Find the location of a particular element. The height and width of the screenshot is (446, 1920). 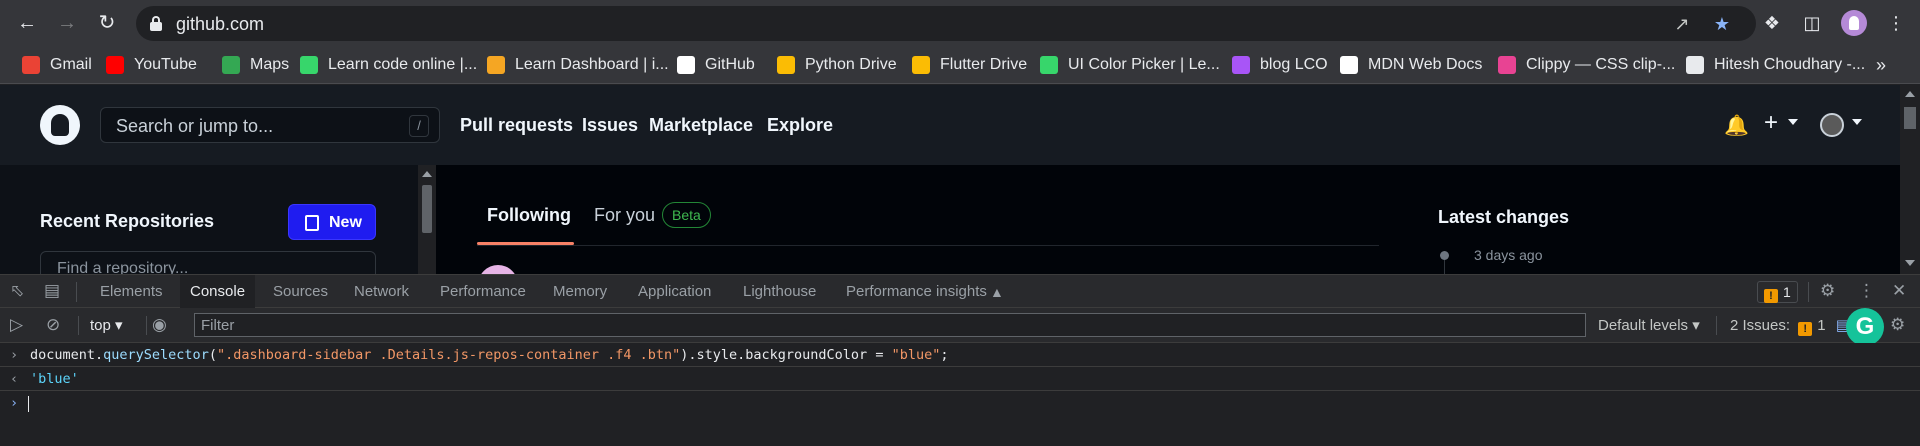

console-prompt-line: › is located at coordinates (960, 403).